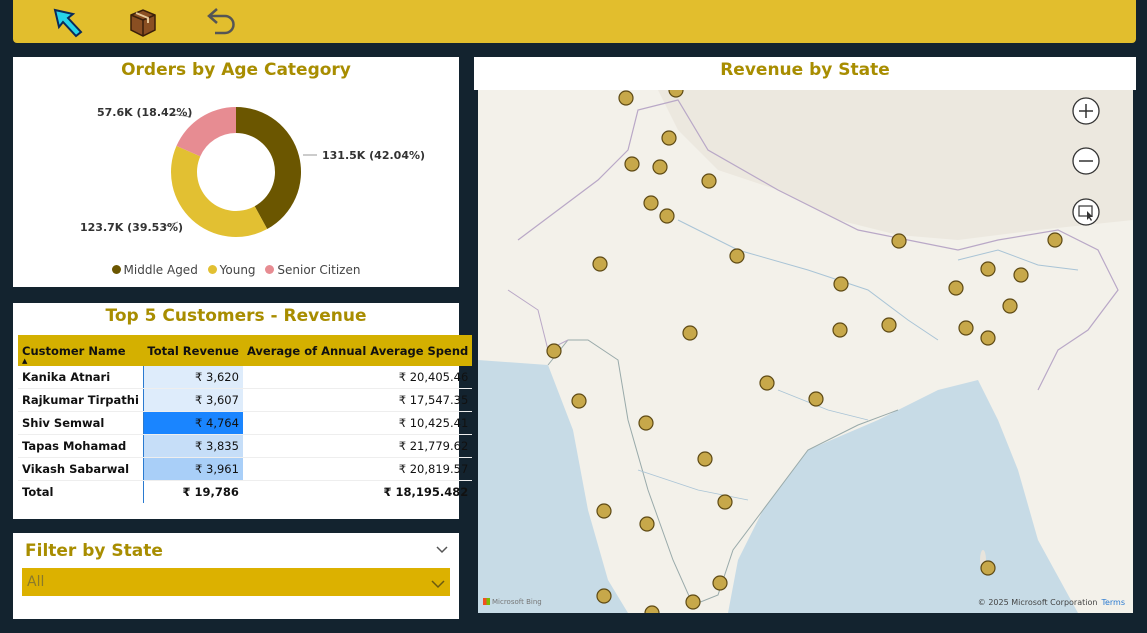 Image resolution: width=1147 pixels, height=633 pixels. I want to click on column-header-customer: Customer Name ▲, so click(81, 350).